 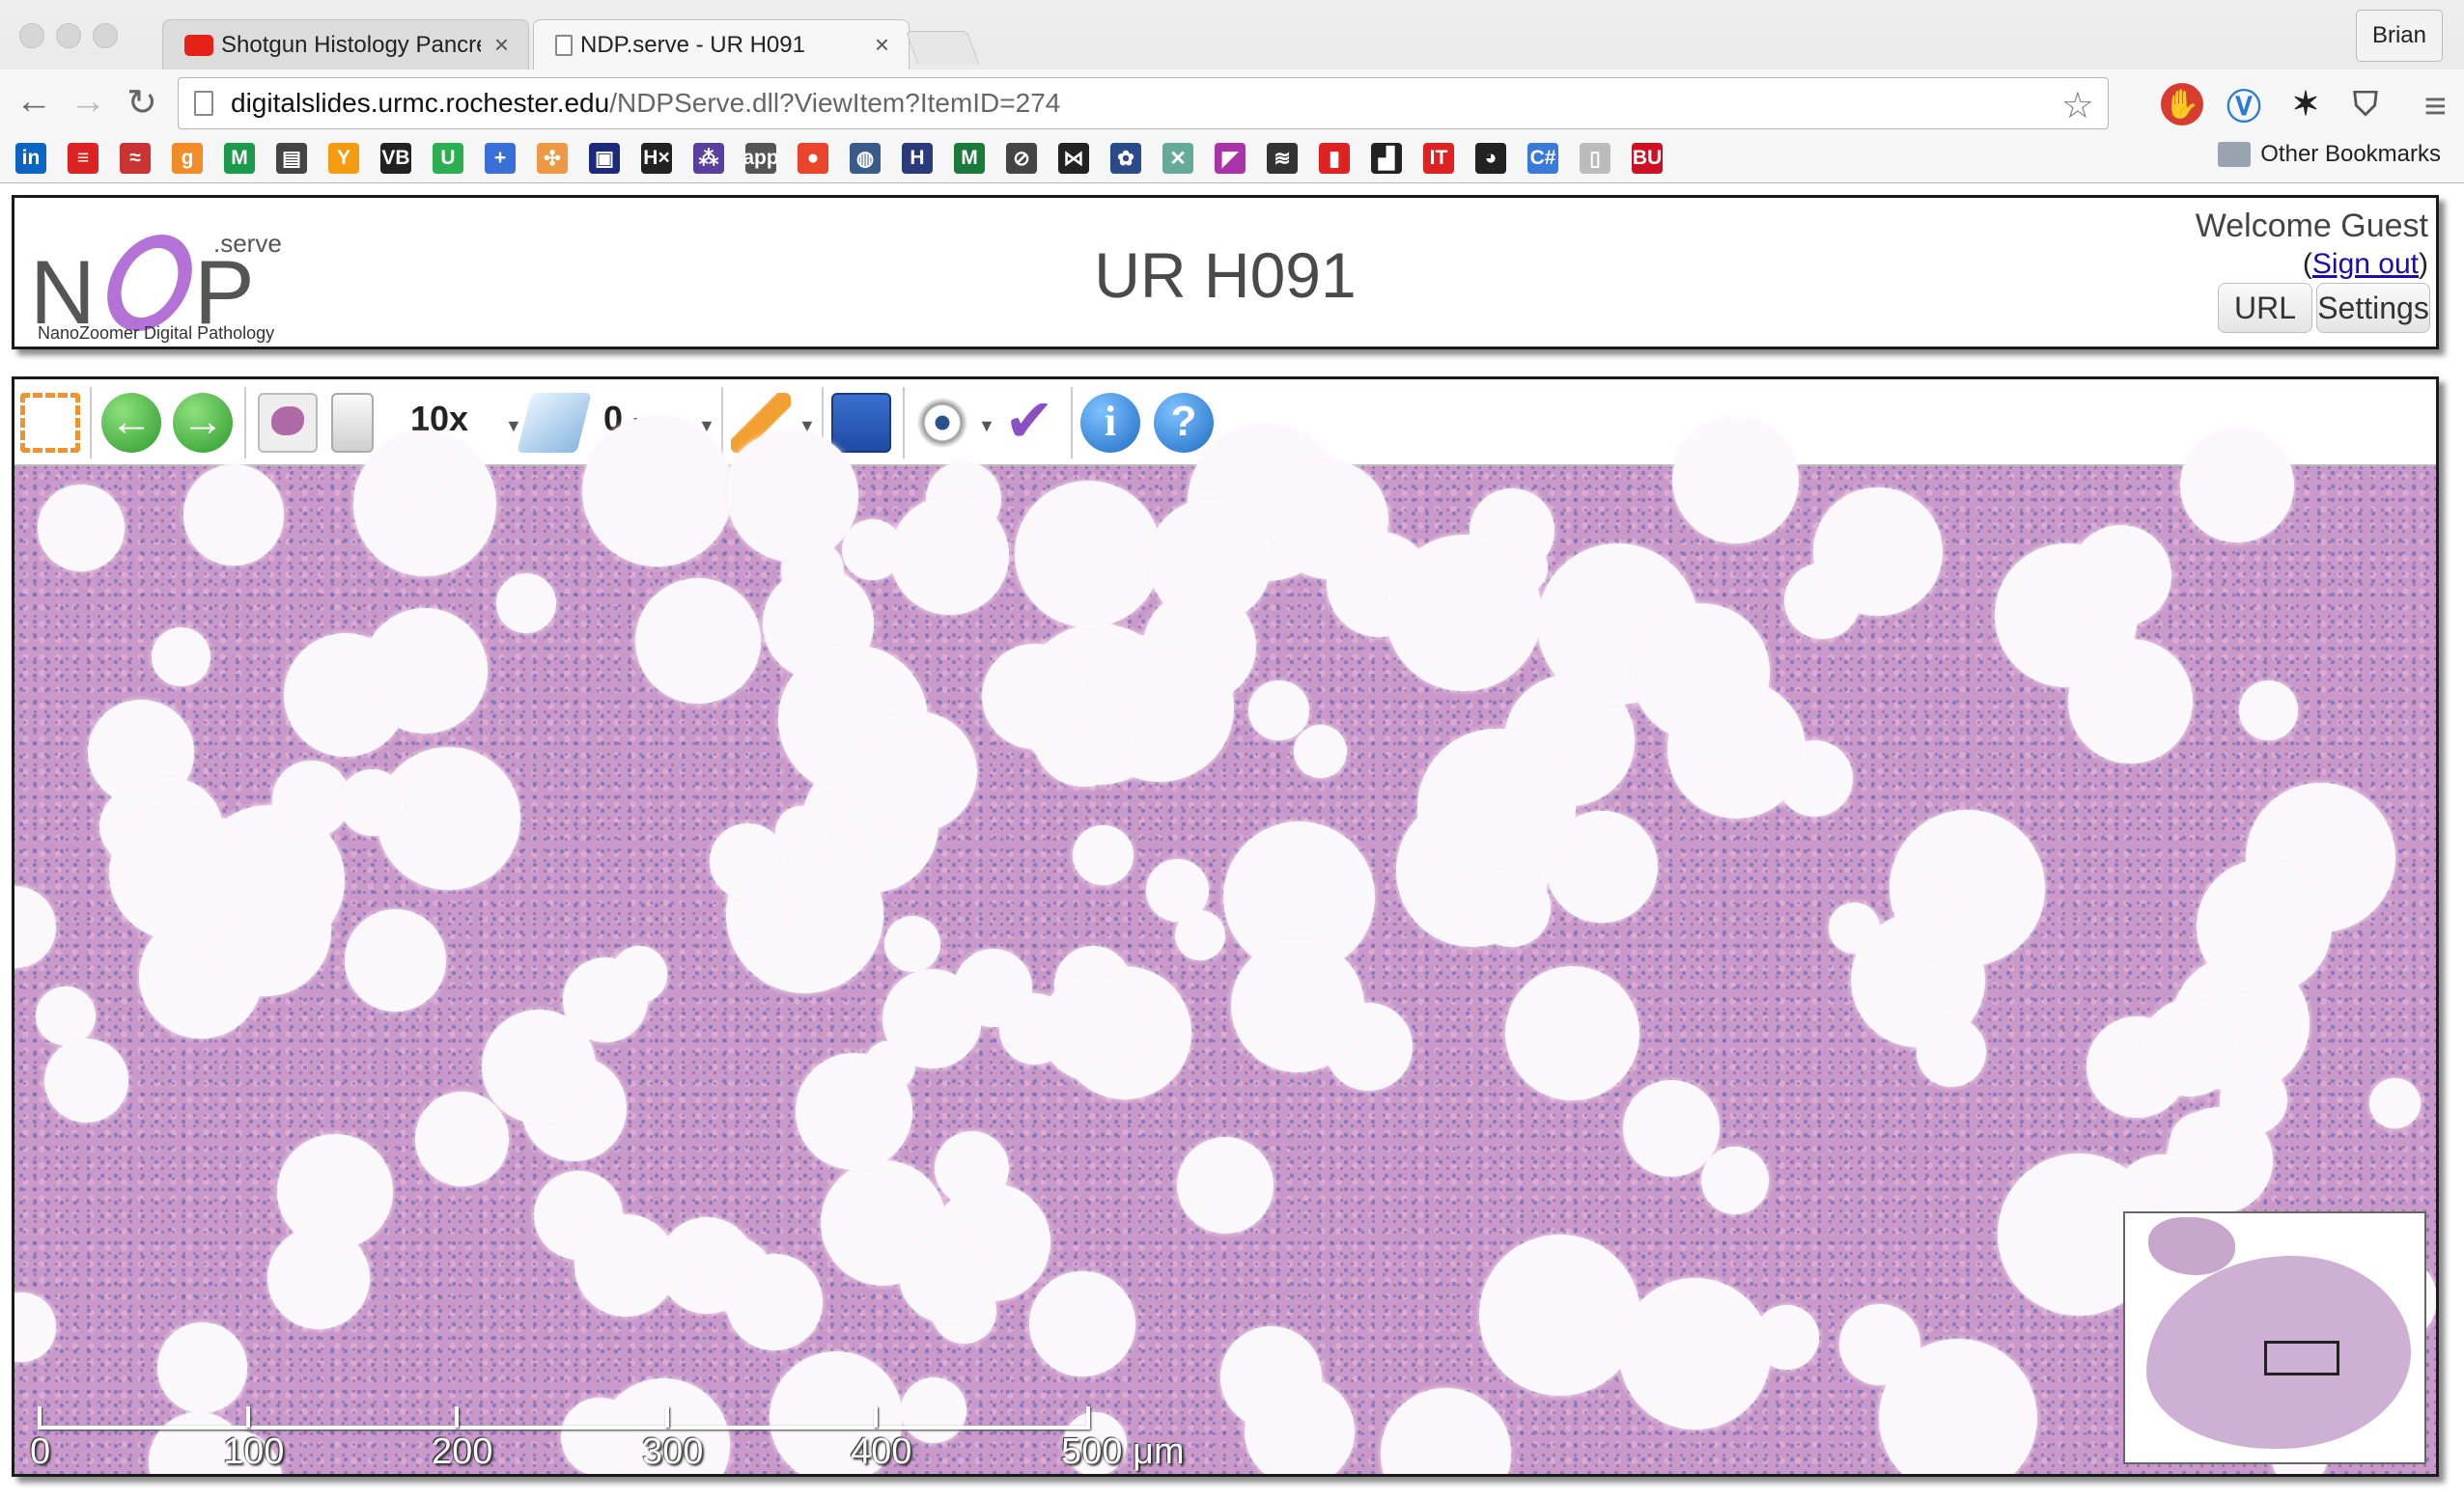 I want to click on scale-label: 200, so click(x=463, y=1451).